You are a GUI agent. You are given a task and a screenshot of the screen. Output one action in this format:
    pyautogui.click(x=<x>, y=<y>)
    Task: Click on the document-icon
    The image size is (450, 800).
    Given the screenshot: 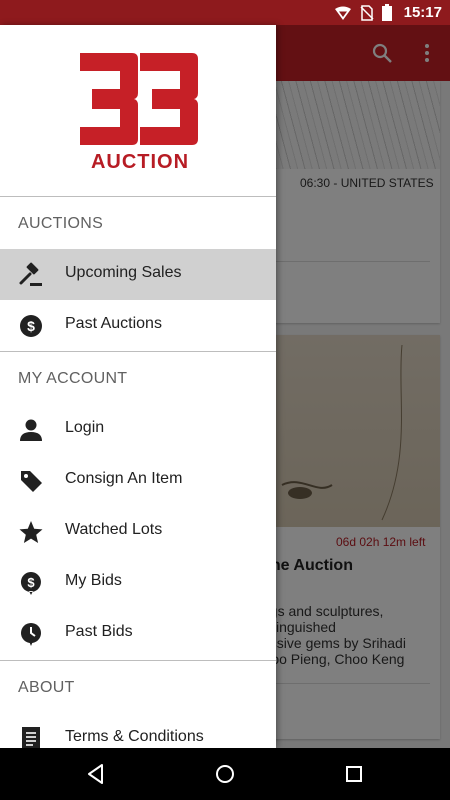 What is the action you would take?
    pyautogui.click(x=31, y=737)
    